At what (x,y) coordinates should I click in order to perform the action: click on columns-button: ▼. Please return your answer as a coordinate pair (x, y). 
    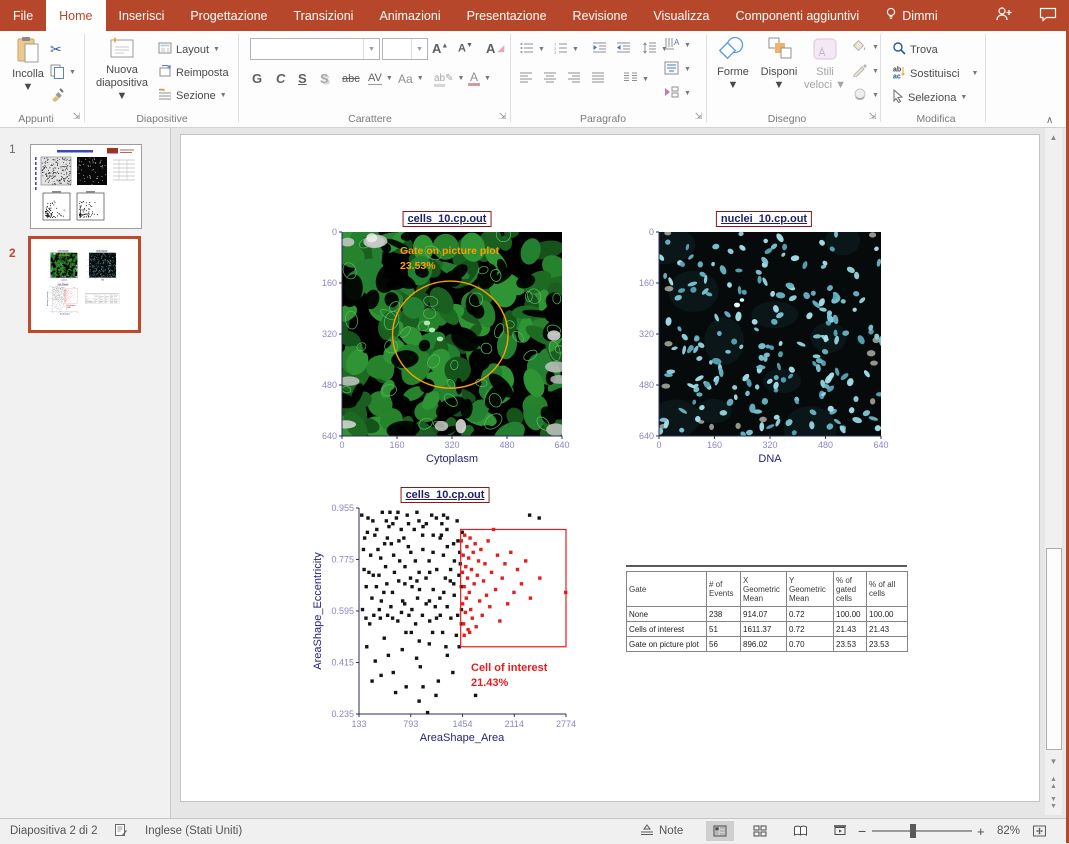
    Looking at the image, I should click on (636, 79).